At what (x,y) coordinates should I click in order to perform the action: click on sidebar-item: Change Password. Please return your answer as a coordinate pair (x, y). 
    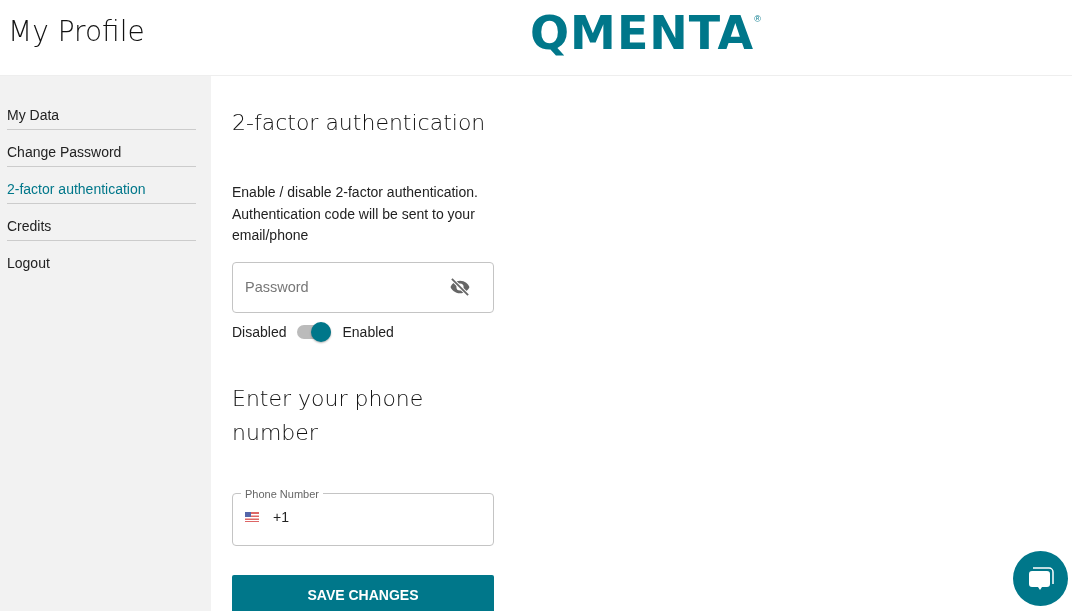
    Looking at the image, I should click on (101, 153).